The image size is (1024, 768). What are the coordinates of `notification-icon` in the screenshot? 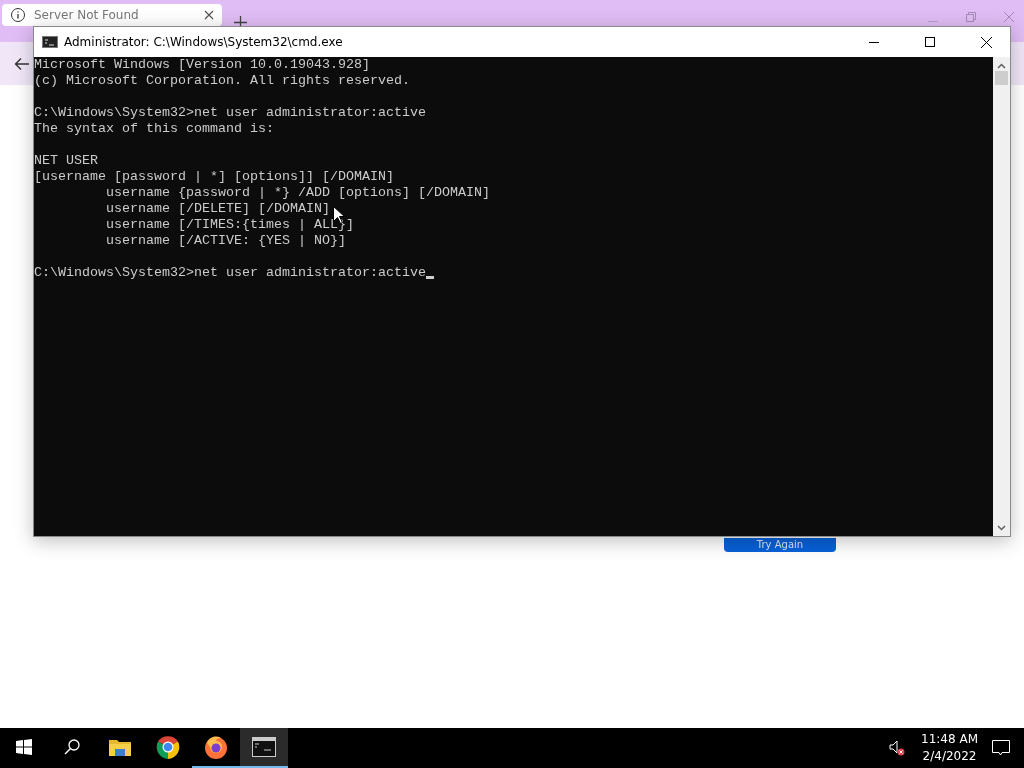 It's located at (1001, 748).